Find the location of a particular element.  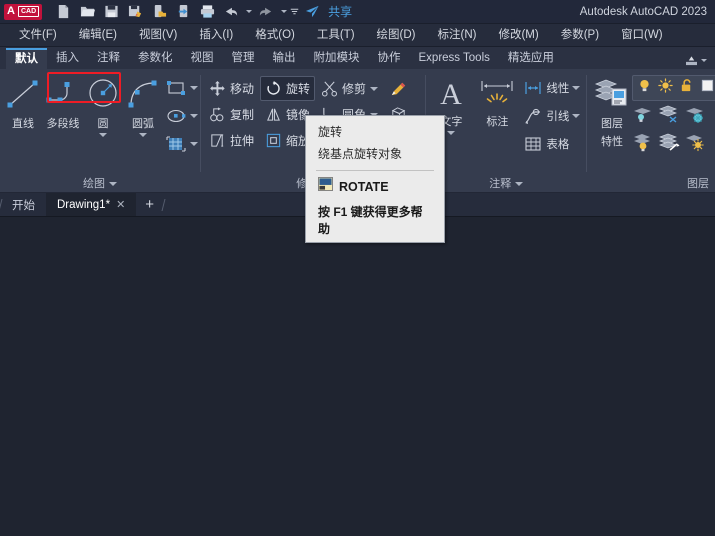

draw-hatch-caret-icon is located at coordinates (194, 144).